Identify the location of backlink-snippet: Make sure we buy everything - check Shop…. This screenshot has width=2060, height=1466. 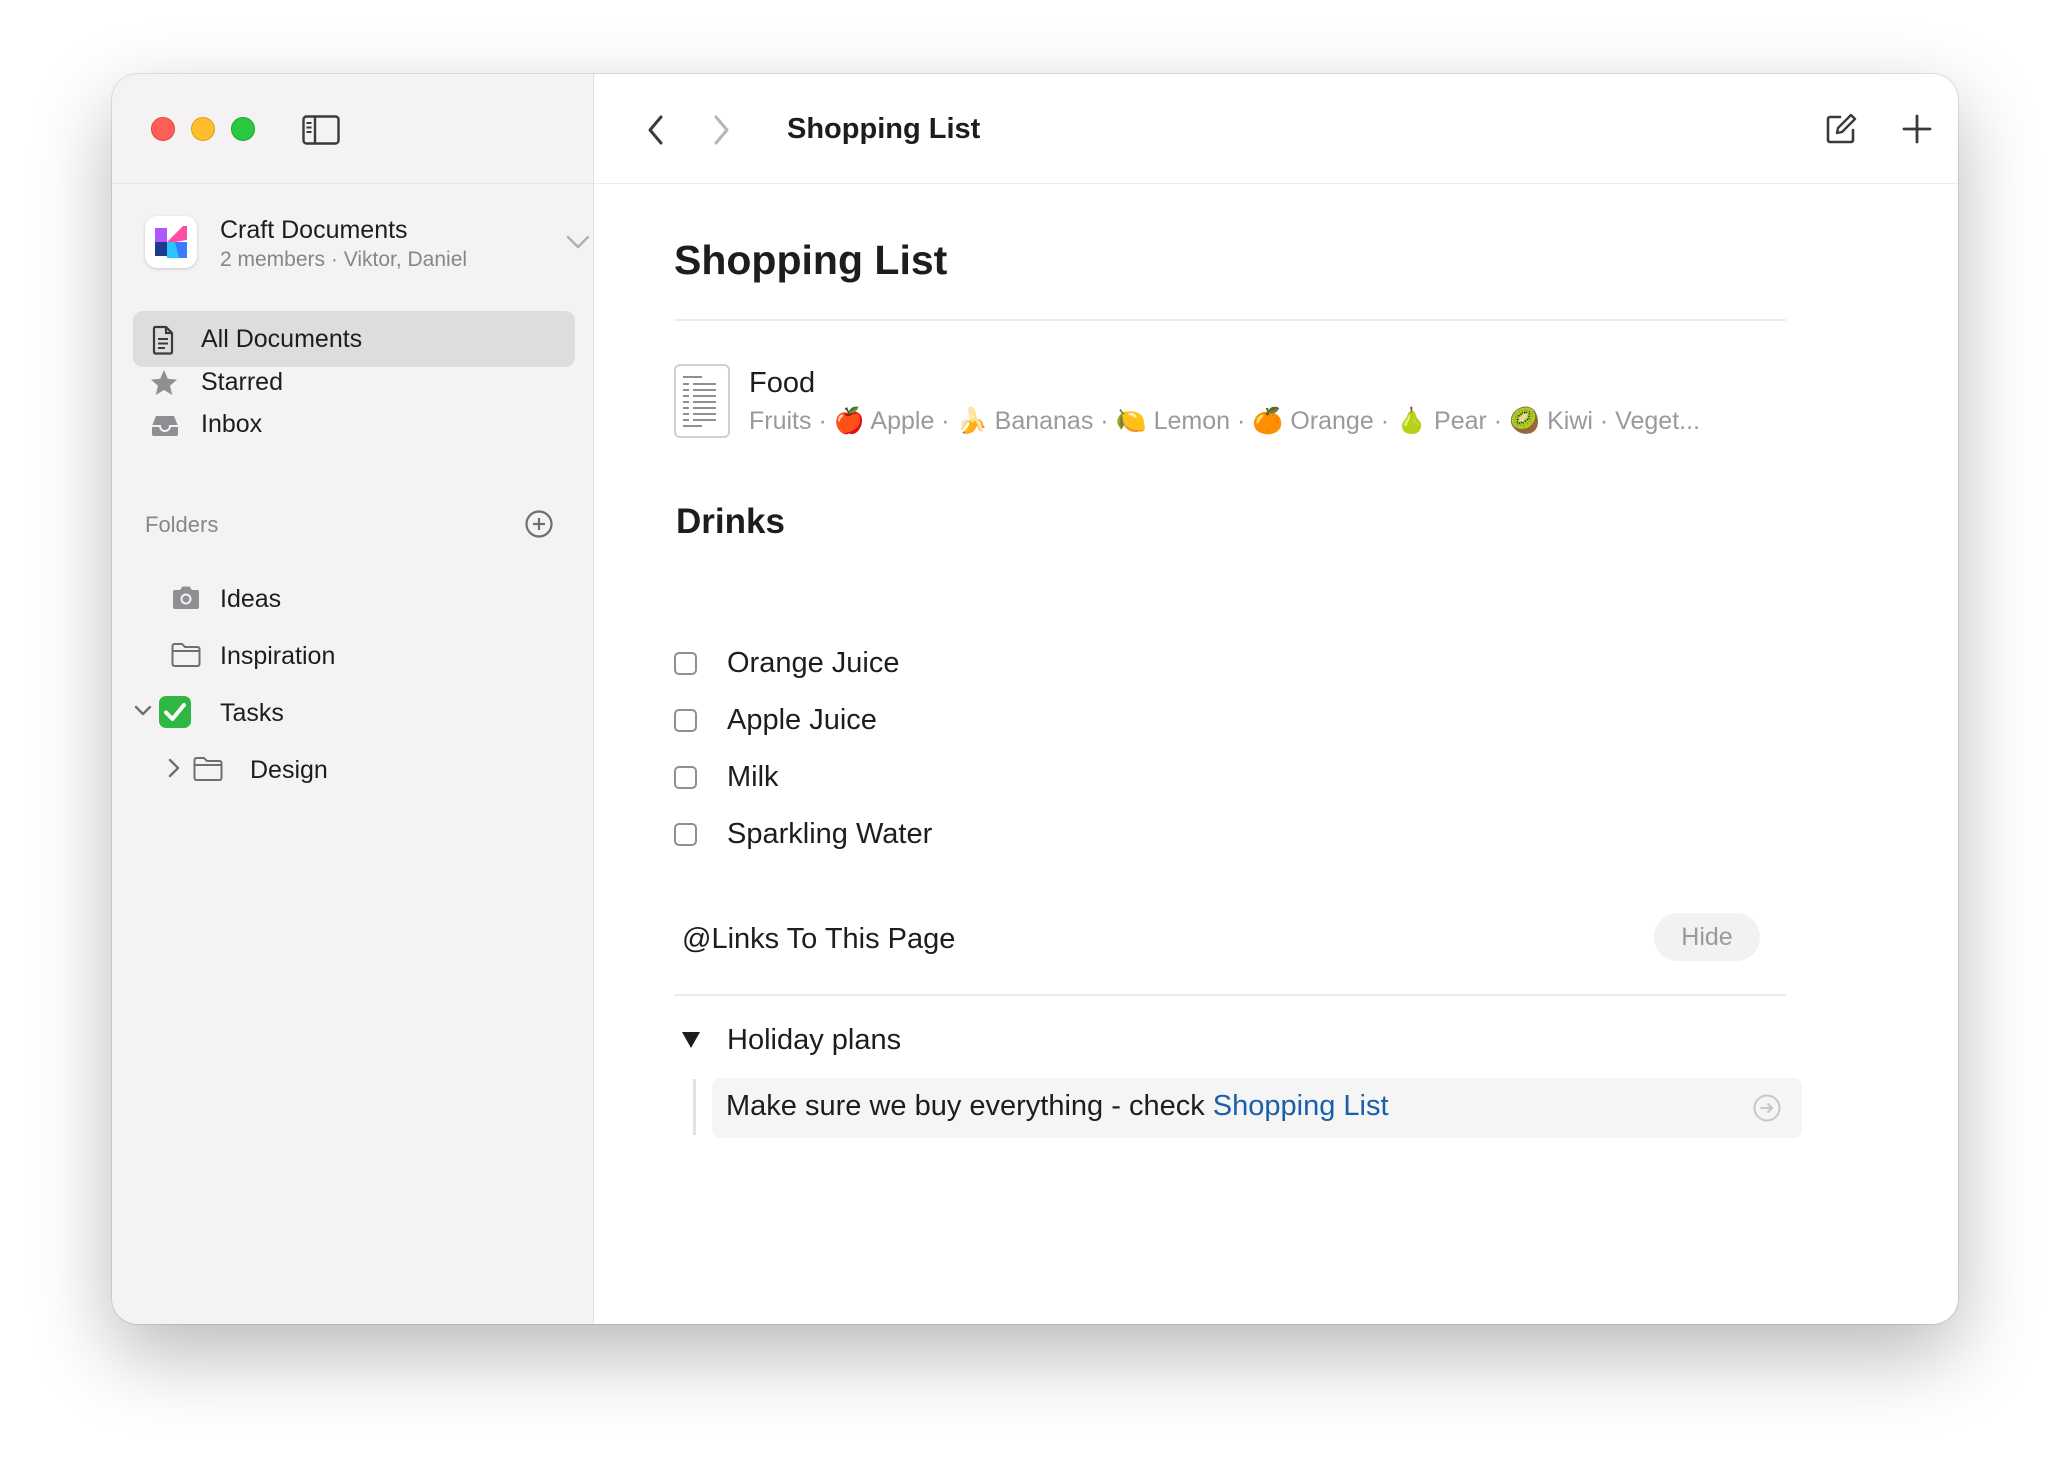
(1257, 1108).